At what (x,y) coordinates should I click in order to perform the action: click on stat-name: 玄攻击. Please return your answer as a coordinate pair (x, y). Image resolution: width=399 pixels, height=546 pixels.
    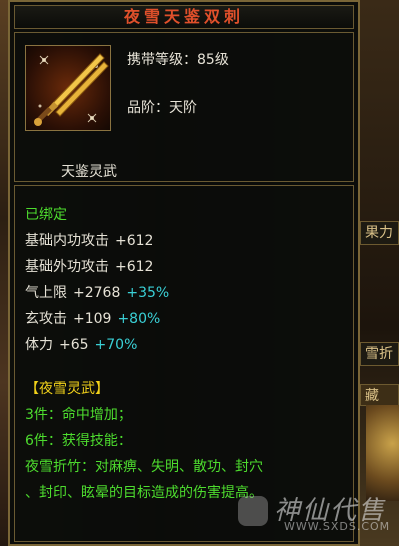
    Looking at the image, I should click on (46, 319).